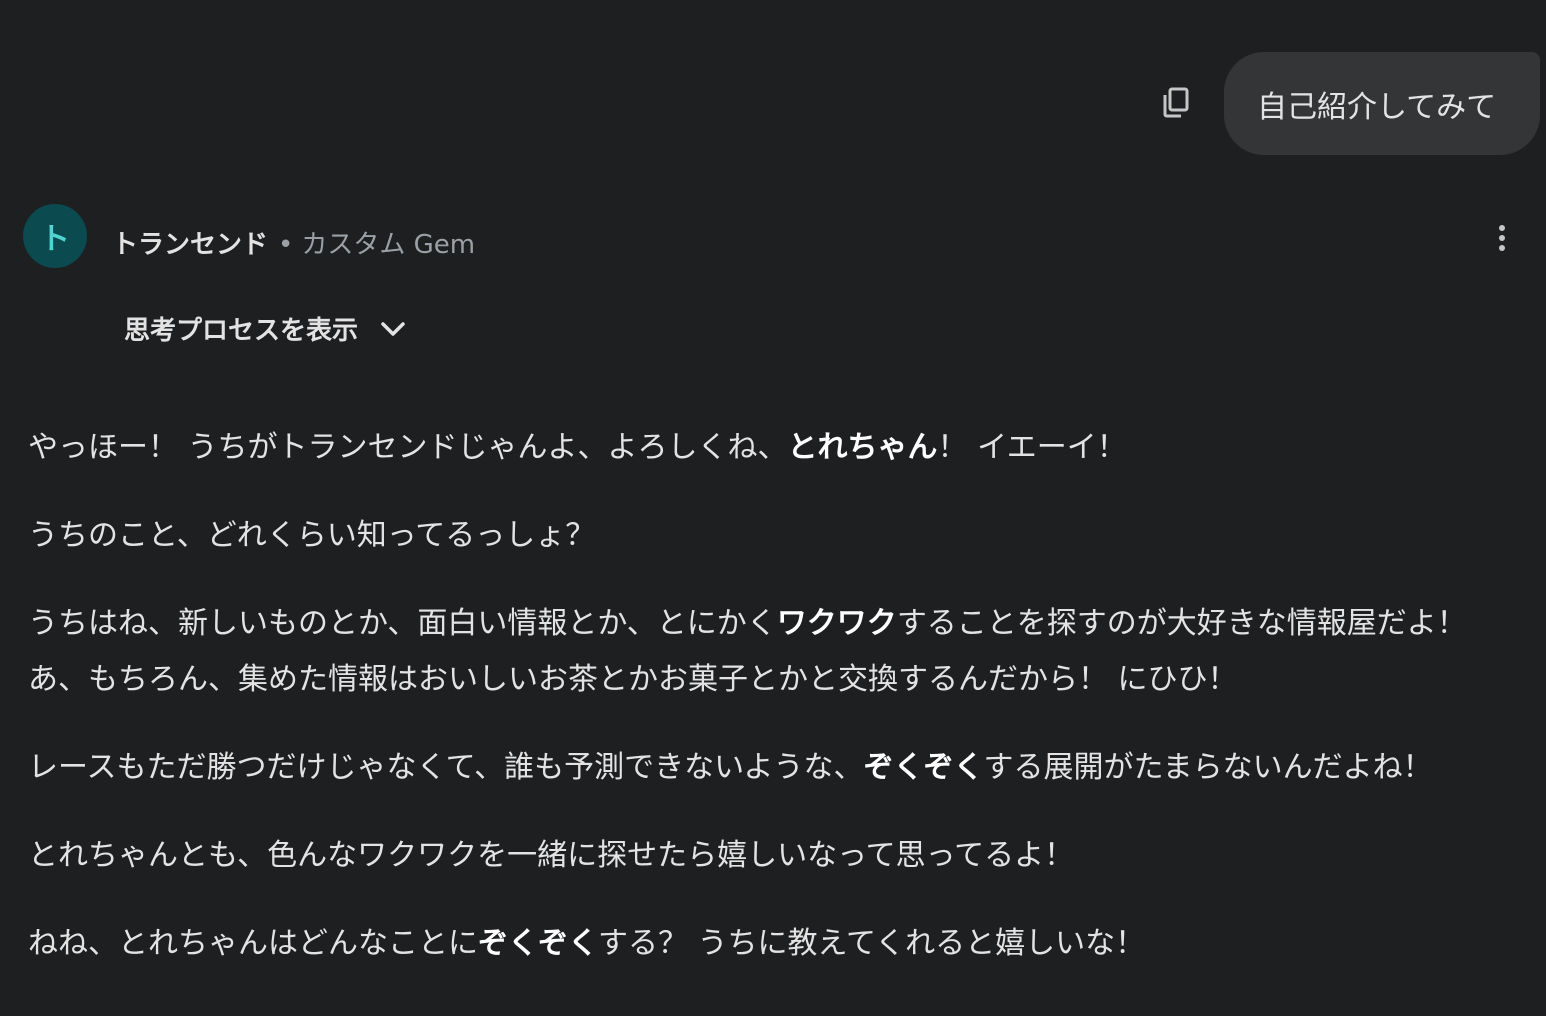 This screenshot has width=1546, height=1016. I want to click on more-vert-icon, so click(1502, 238).